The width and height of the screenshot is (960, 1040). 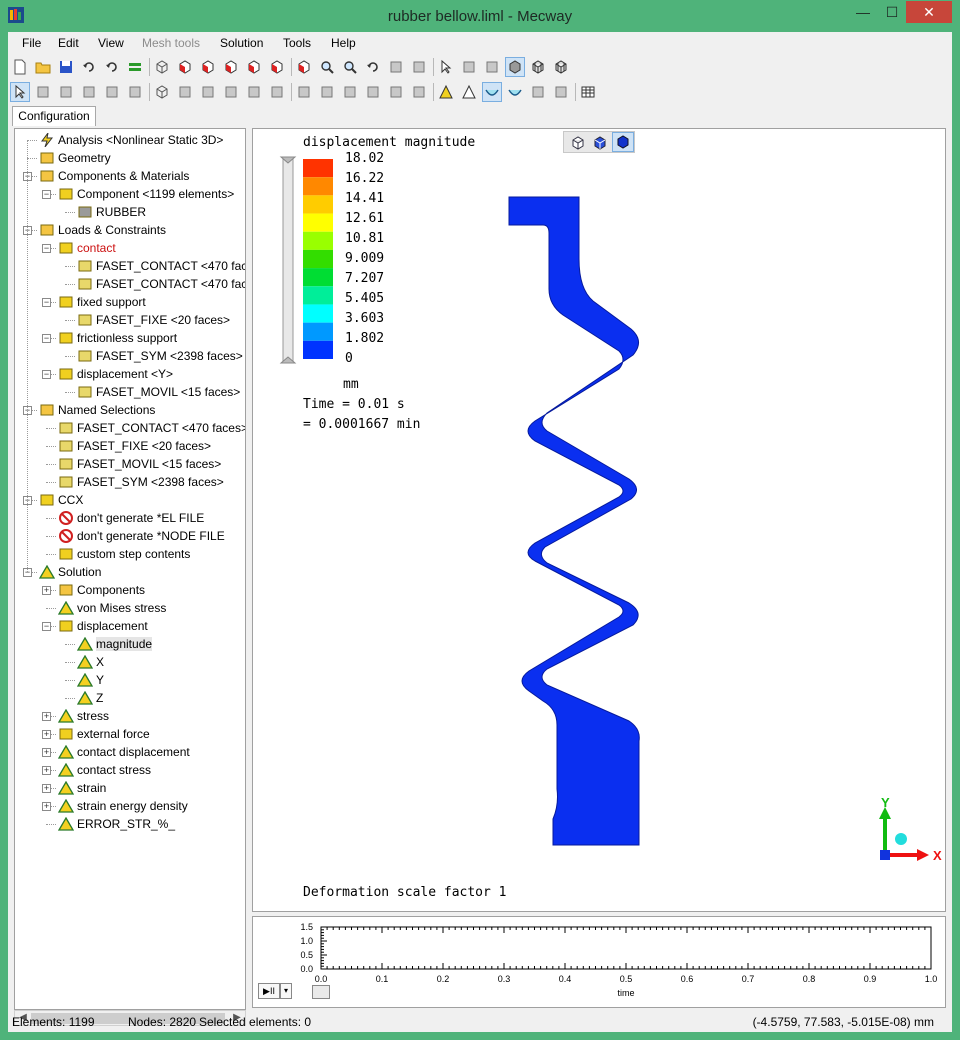 What do you see at coordinates (254, 92) in the screenshot?
I see `move-button` at bounding box center [254, 92].